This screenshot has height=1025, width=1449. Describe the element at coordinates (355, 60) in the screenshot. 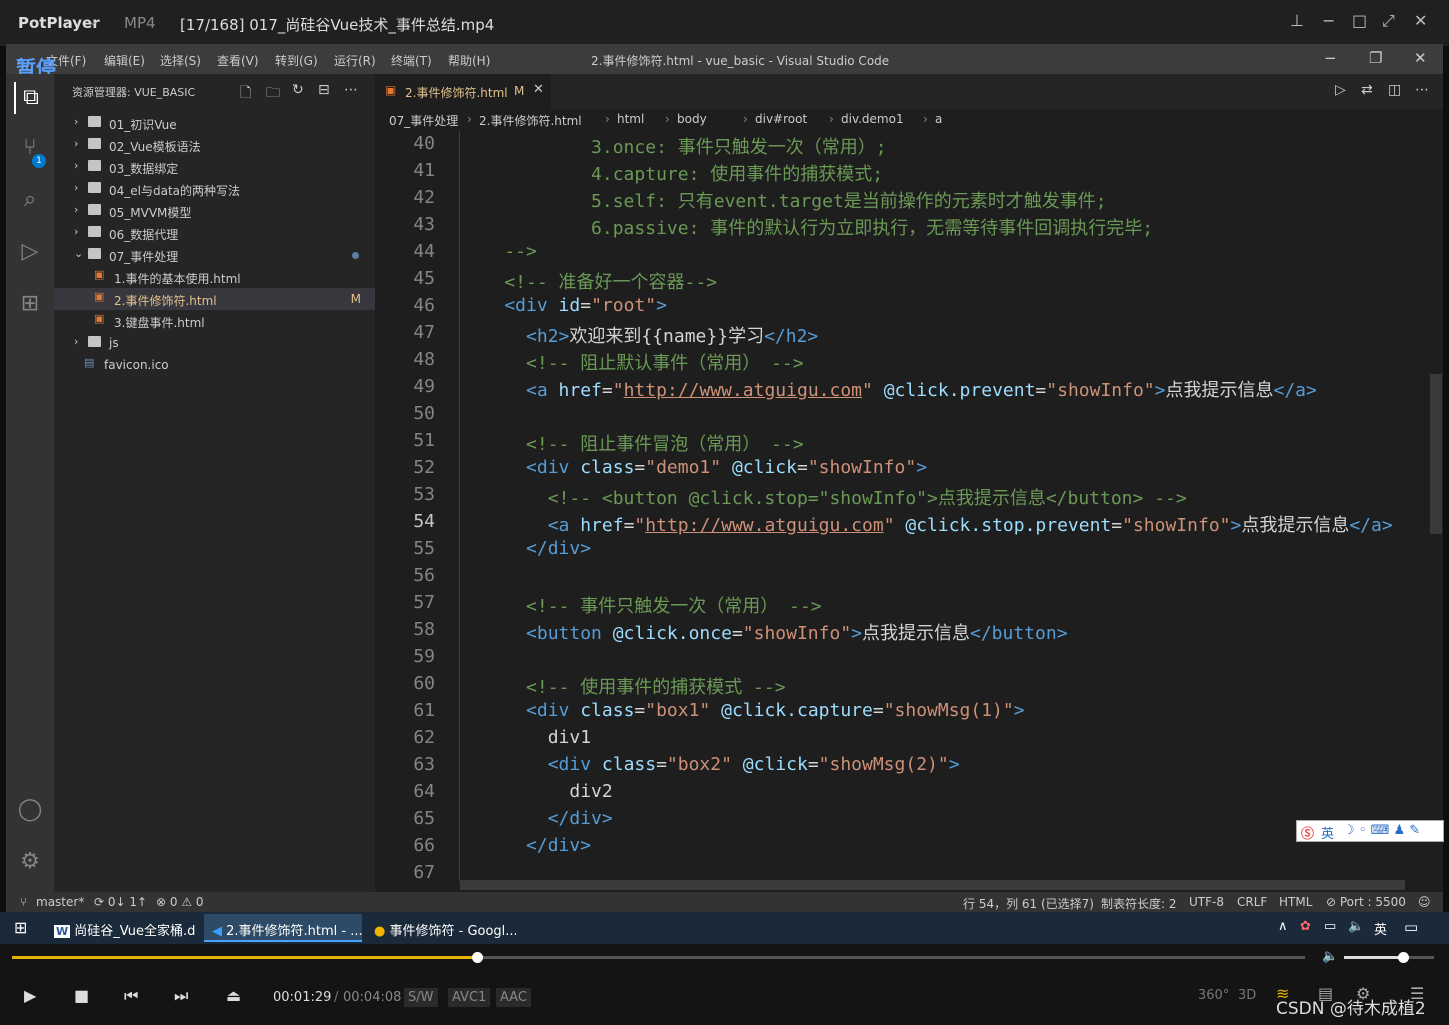

I see `menu-run: 运行(R)` at that location.